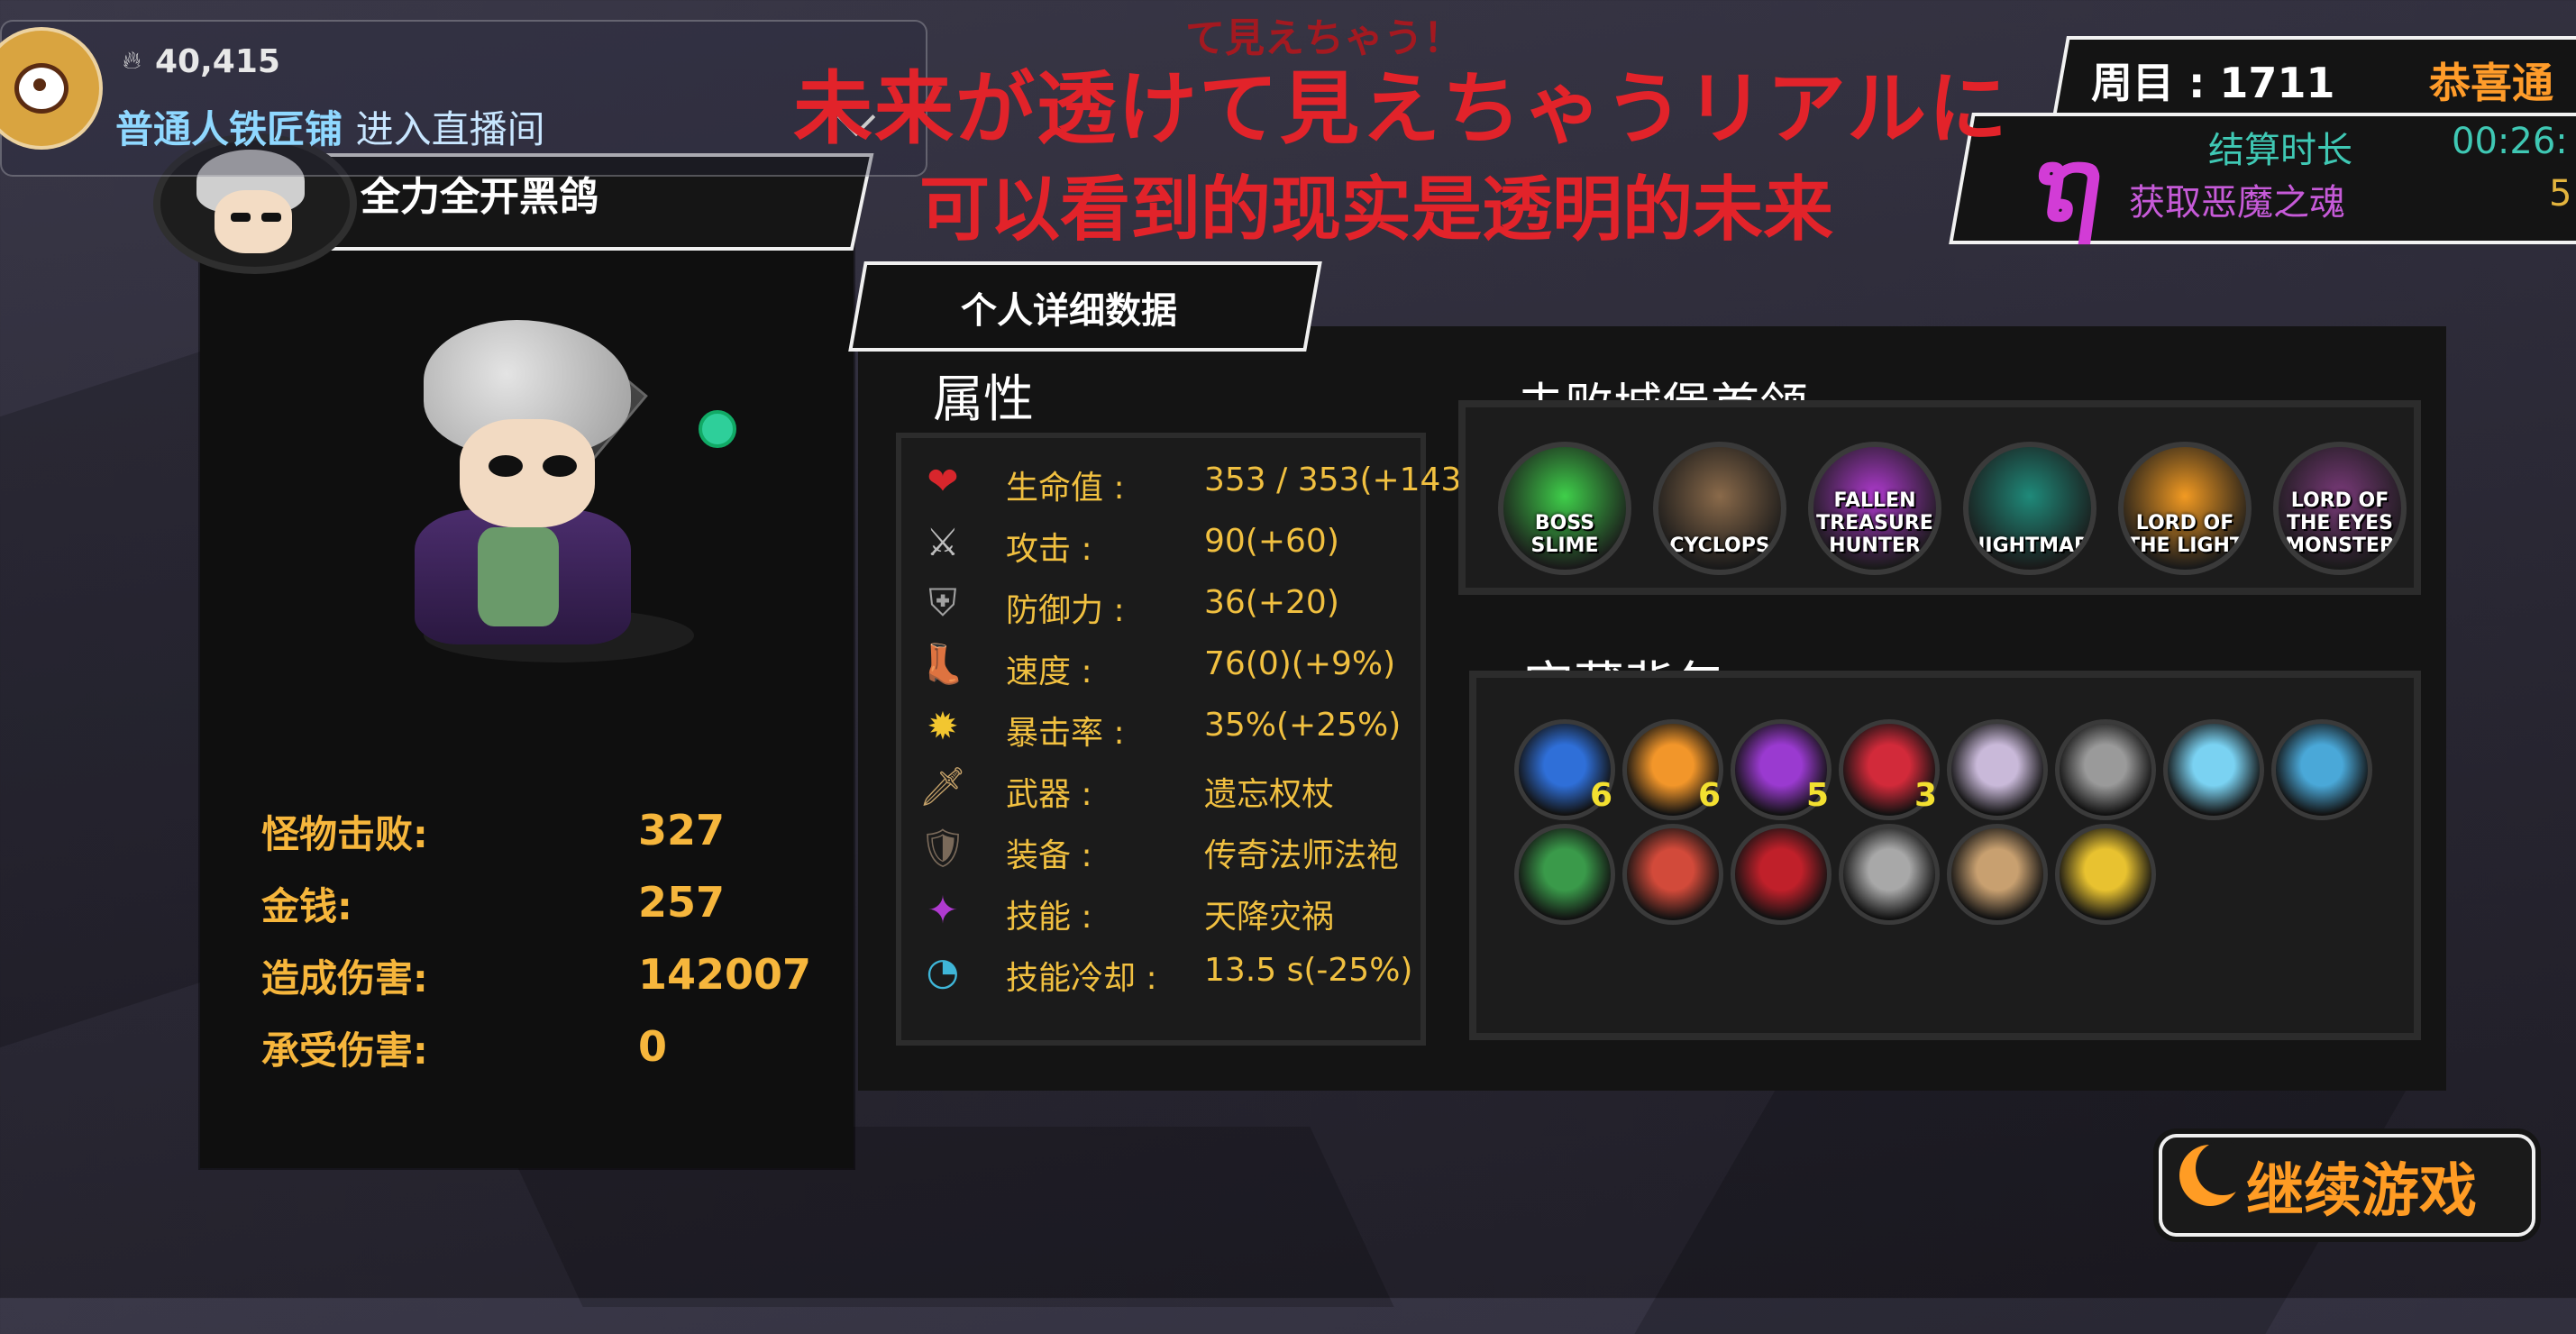 Image resolution: width=2576 pixels, height=1334 pixels. I want to click on boss-portrait: LORD OF THE EYES MONSTER, so click(2340, 508).